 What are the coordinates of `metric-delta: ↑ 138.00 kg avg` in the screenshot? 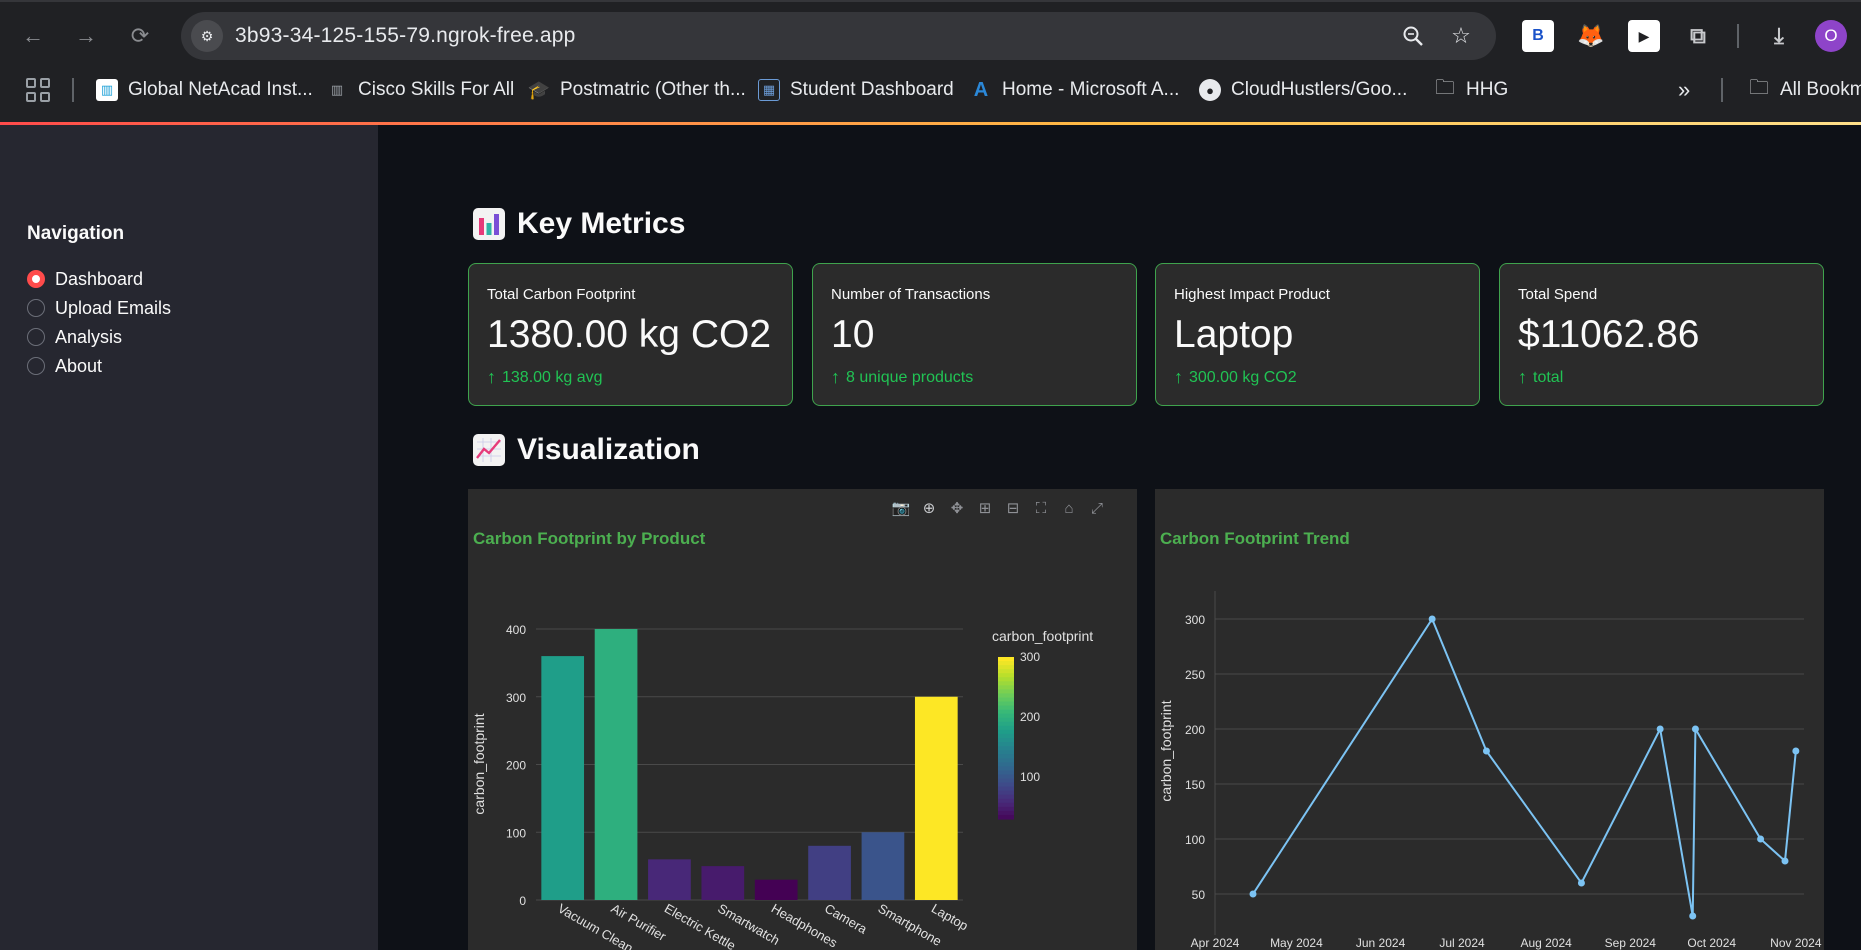 It's located at (630, 377).